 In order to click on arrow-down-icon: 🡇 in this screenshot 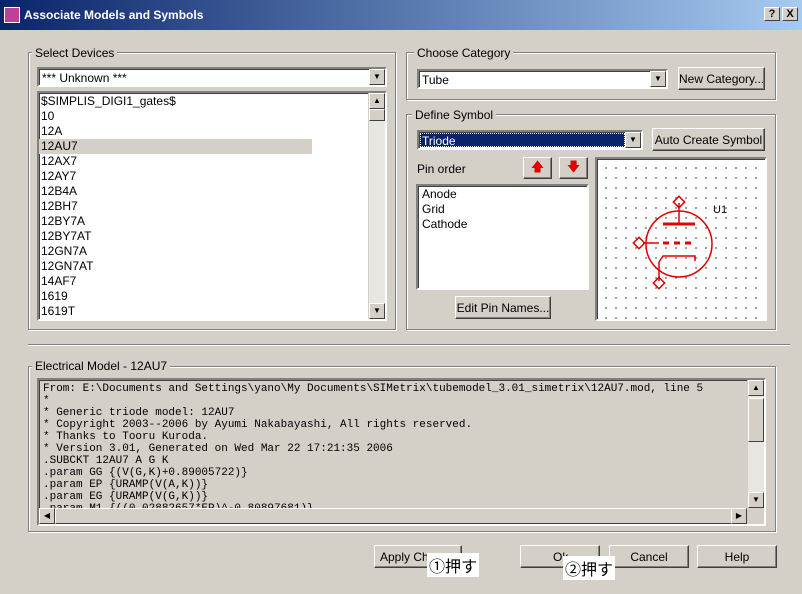, I will do `click(573, 166)`.